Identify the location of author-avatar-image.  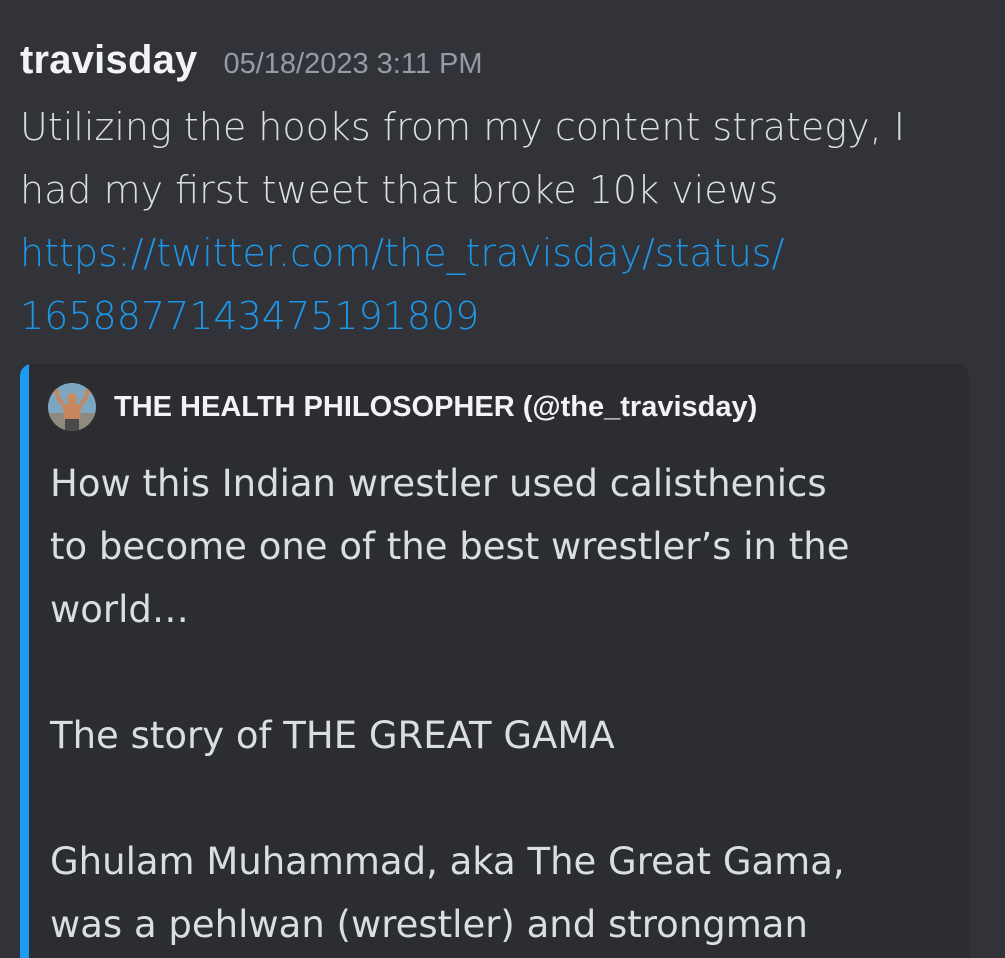
(72, 407).